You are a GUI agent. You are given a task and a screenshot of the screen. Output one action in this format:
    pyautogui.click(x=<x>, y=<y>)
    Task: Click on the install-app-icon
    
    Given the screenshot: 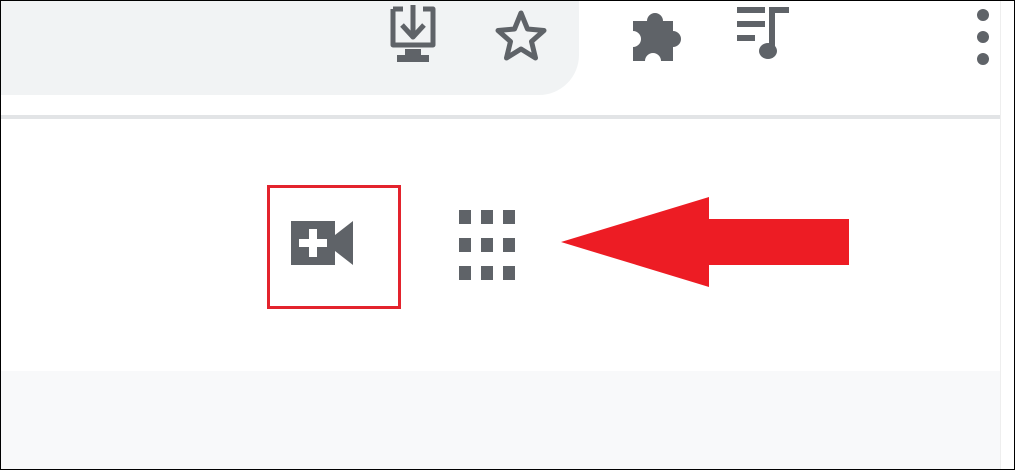 What is the action you would take?
    pyautogui.click(x=414, y=36)
    